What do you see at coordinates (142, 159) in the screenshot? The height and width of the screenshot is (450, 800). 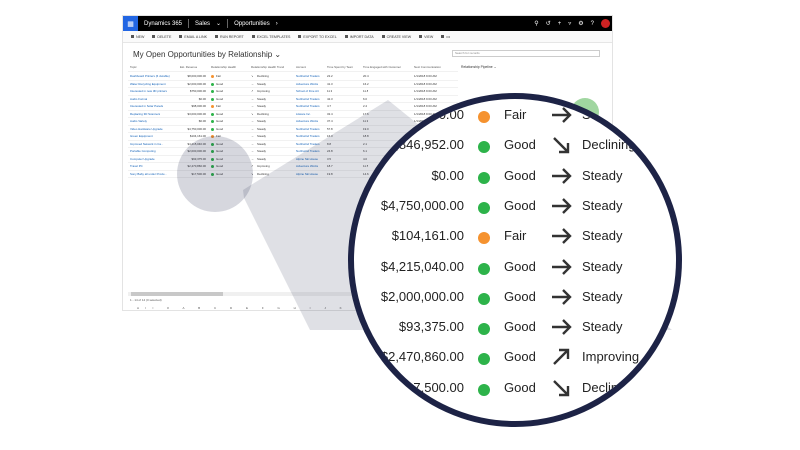 I see `cell-topic: Computer Upgrade` at bounding box center [142, 159].